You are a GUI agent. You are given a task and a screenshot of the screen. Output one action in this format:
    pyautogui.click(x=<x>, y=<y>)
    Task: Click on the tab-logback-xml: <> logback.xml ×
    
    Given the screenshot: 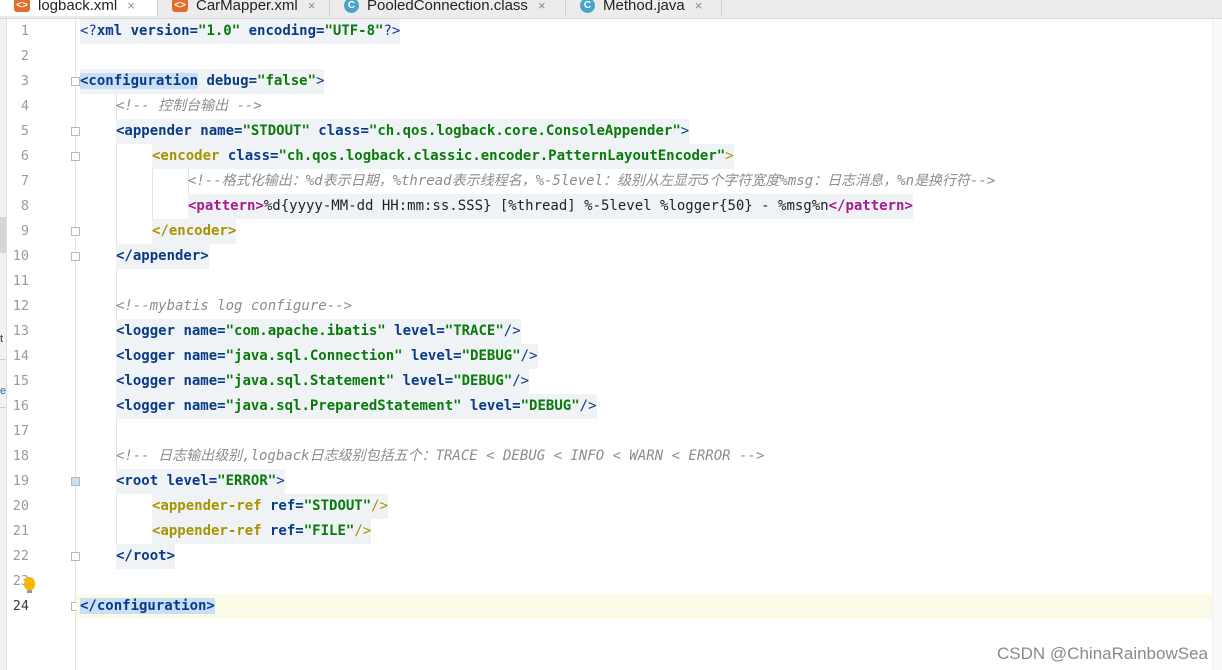 What is the action you would take?
    pyautogui.click(x=79, y=8)
    